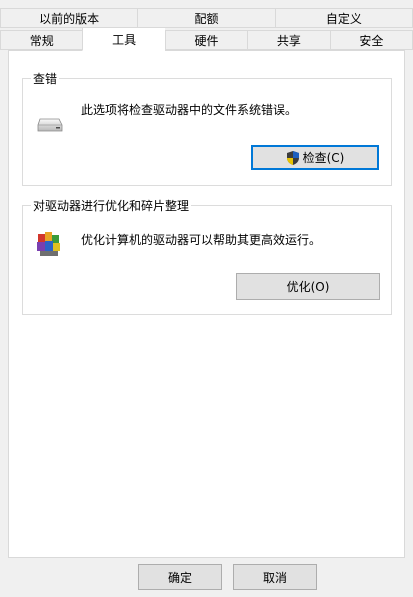  I want to click on optimize-button: 优化(O), so click(308, 286).